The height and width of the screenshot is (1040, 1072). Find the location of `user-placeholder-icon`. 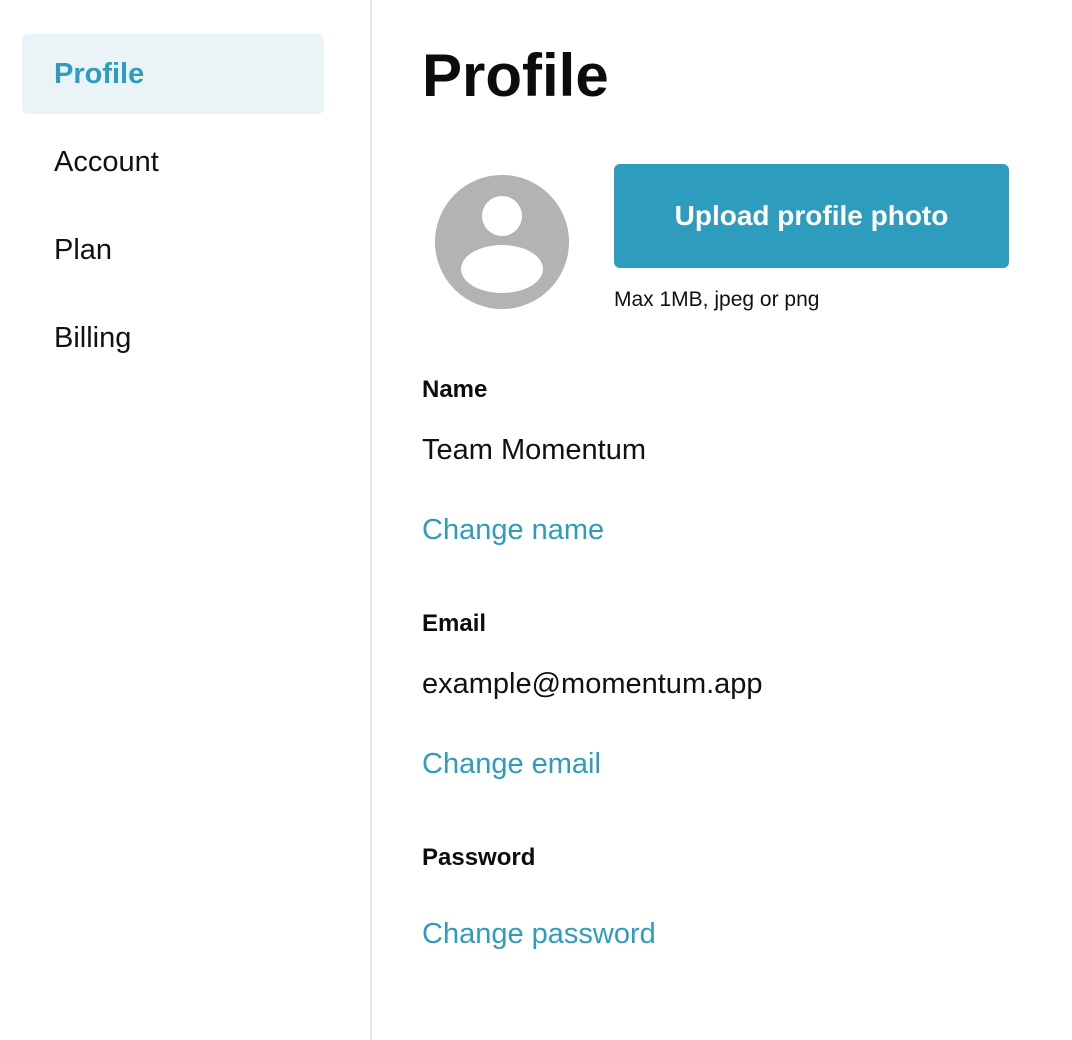

user-placeholder-icon is located at coordinates (502, 242).